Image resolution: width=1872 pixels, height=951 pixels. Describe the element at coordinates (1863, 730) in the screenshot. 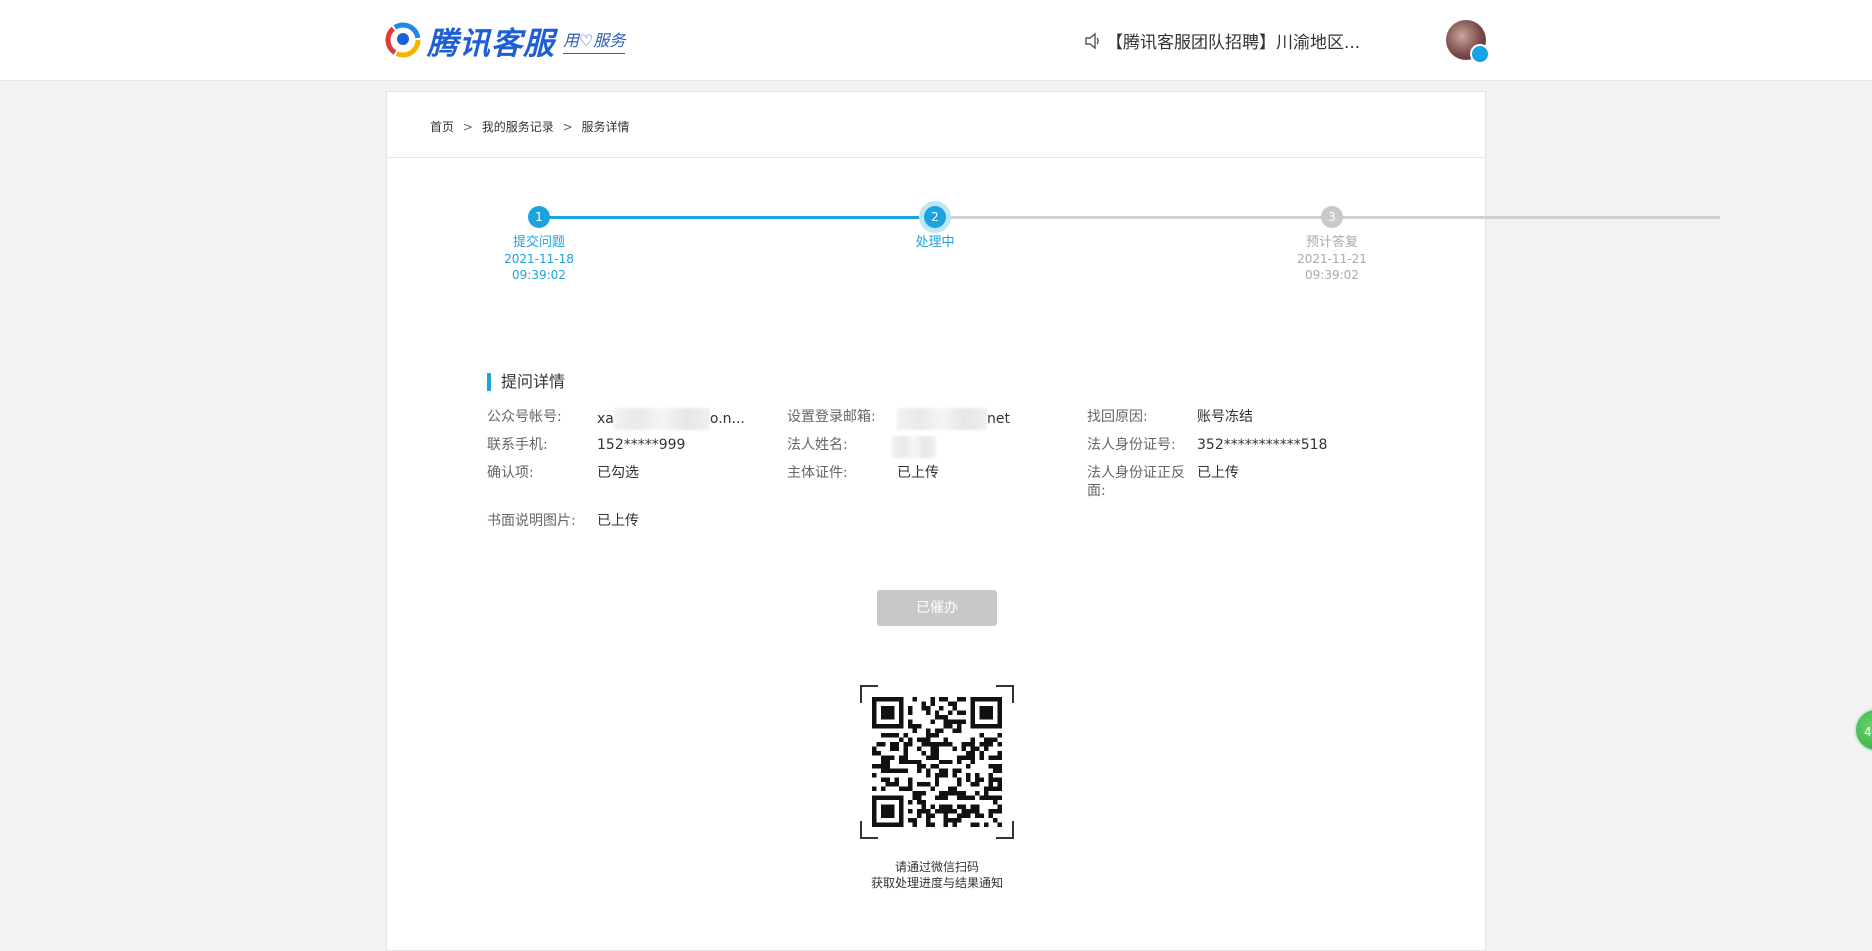

I see `floating-service-button: 44` at that location.